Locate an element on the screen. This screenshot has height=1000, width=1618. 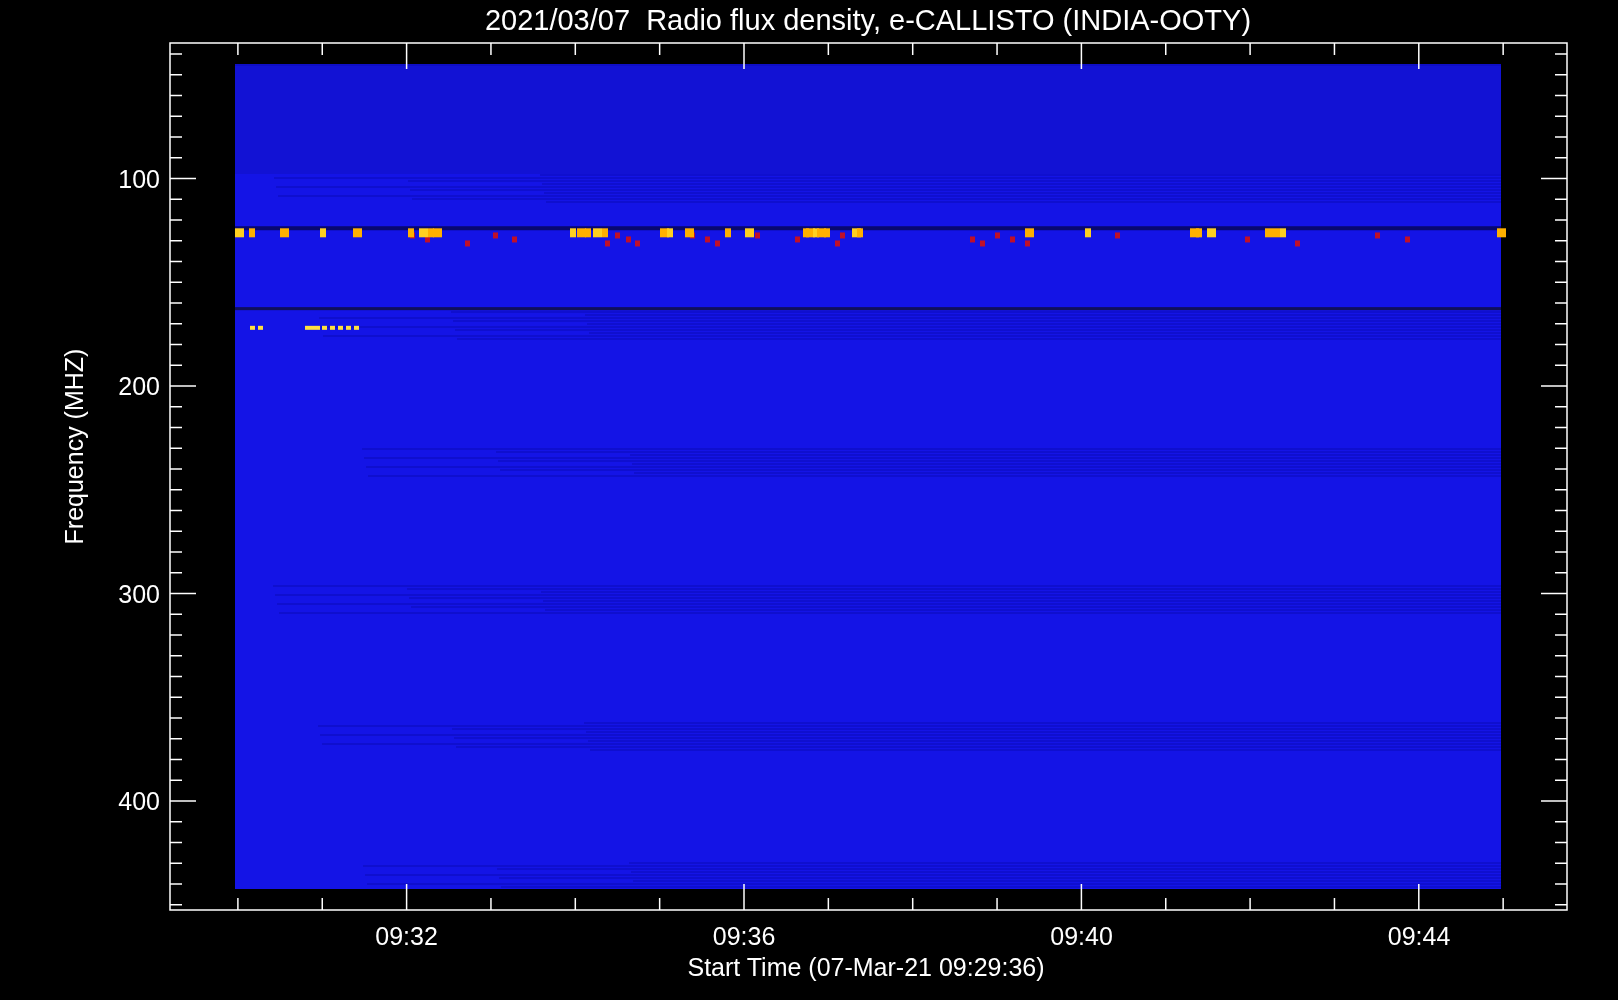
tick-label: 09:40 is located at coordinates (1081, 936).